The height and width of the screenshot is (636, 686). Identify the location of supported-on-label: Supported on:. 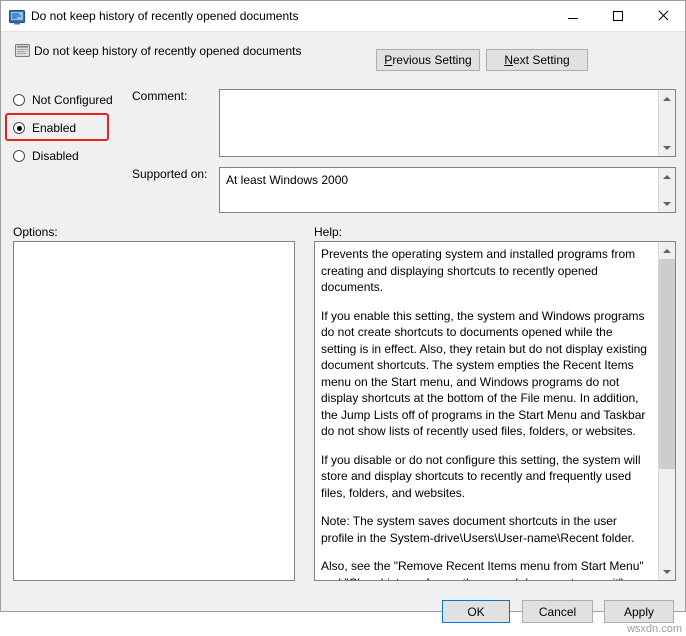
(170, 174).